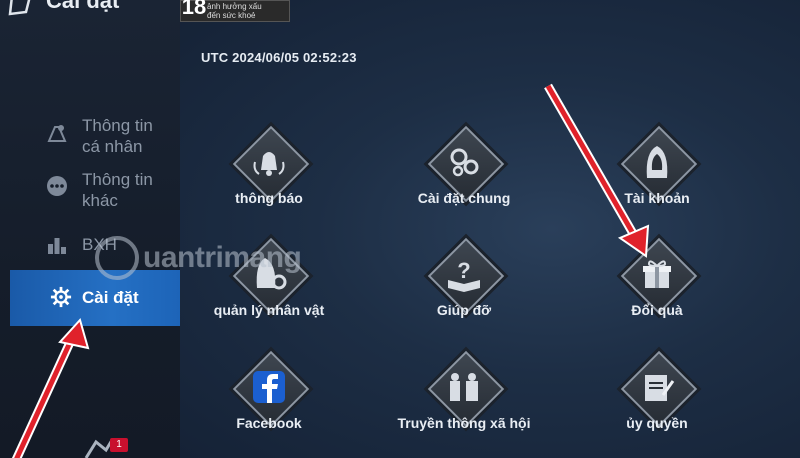 The width and height of the screenshot is (800, 458). Describe the element at coordinates (597, 170) in the screenshot. I see `arrow-to-gift-exchange` at that location.